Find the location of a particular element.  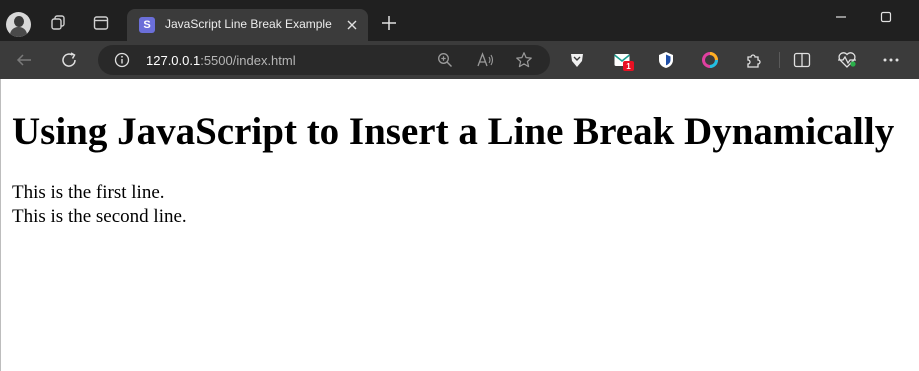

url-host: 127.0.0.1 is located at coordinates (173, 60).